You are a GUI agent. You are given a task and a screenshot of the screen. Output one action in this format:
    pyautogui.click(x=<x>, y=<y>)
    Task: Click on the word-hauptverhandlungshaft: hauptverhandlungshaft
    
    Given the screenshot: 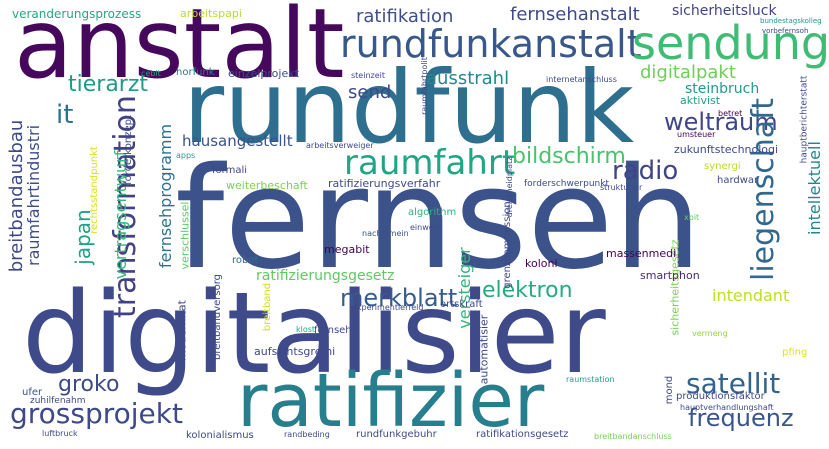 What is the action you would take?
    pyautogui.click(x=727, y=407)
    